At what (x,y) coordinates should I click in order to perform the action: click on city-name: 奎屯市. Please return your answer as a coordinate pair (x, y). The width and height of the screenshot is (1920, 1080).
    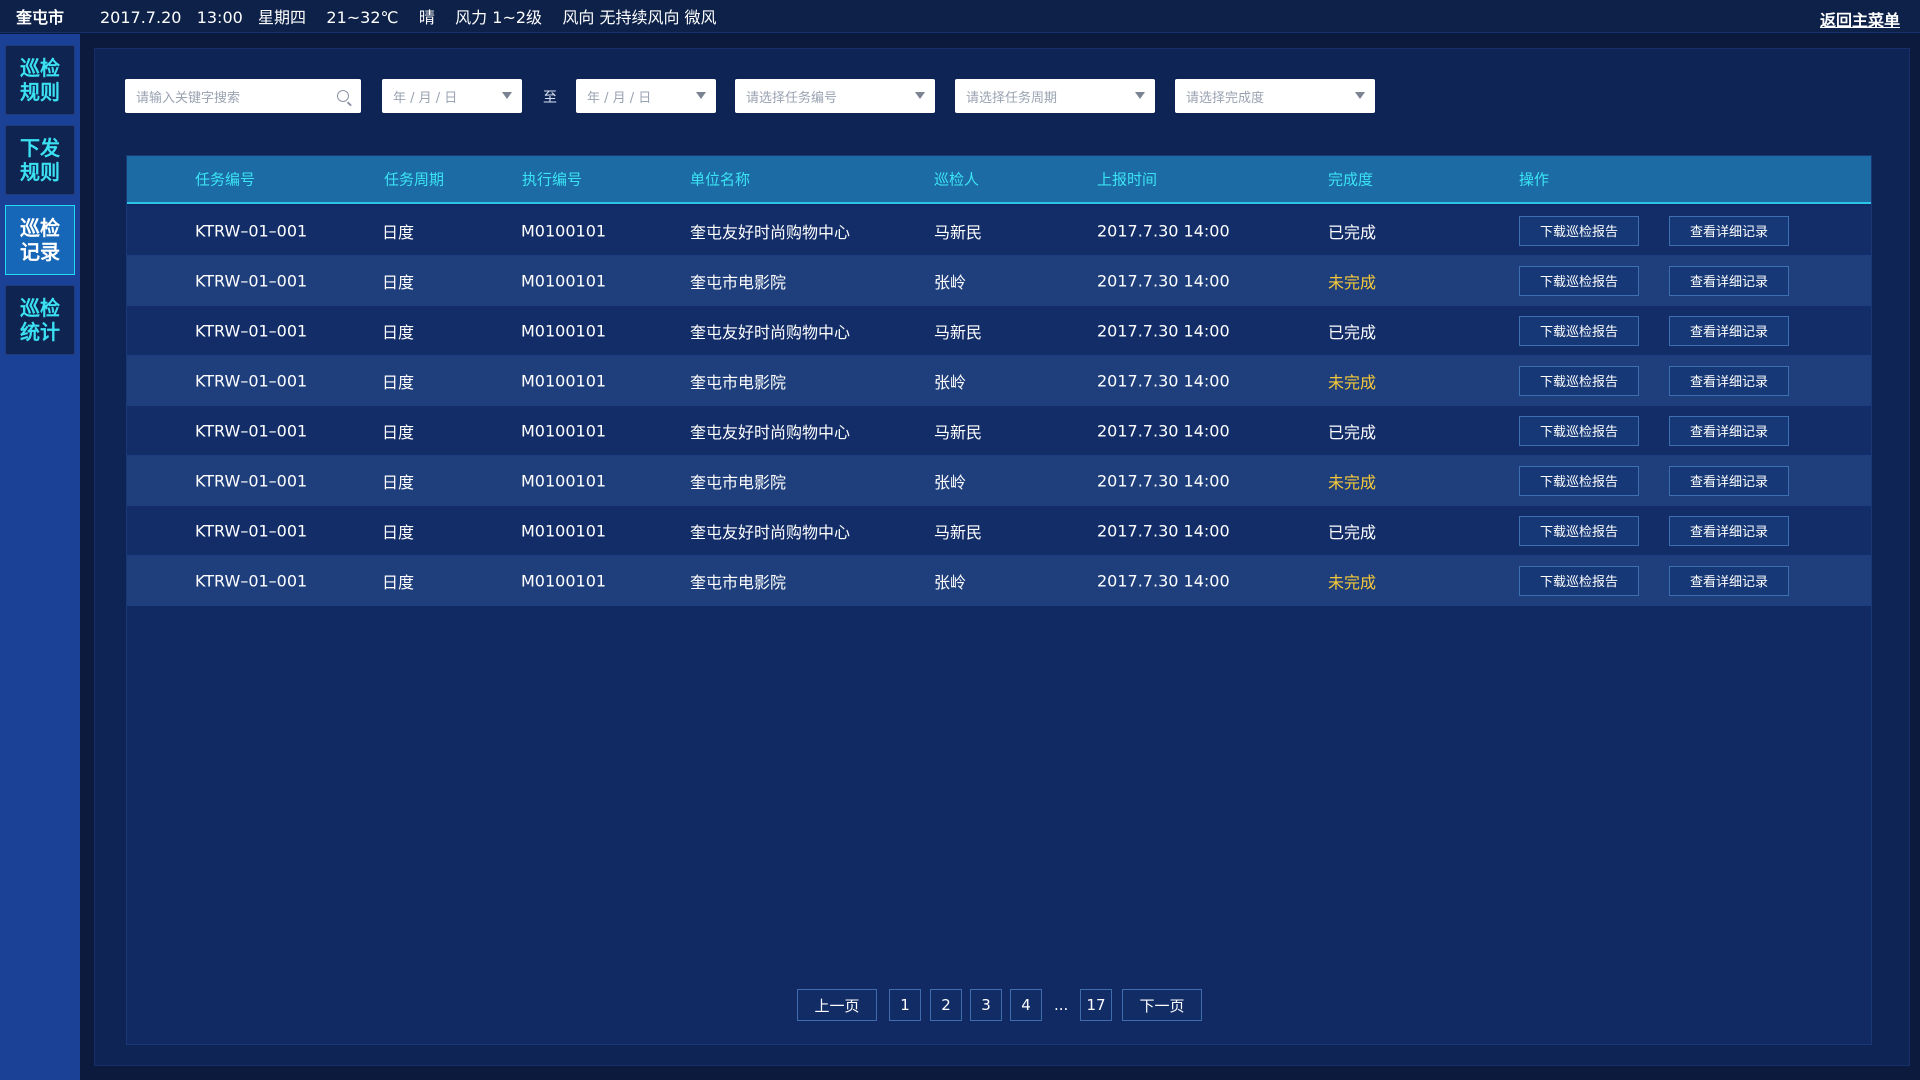
    Looking at the image, I should click on (40, 17).